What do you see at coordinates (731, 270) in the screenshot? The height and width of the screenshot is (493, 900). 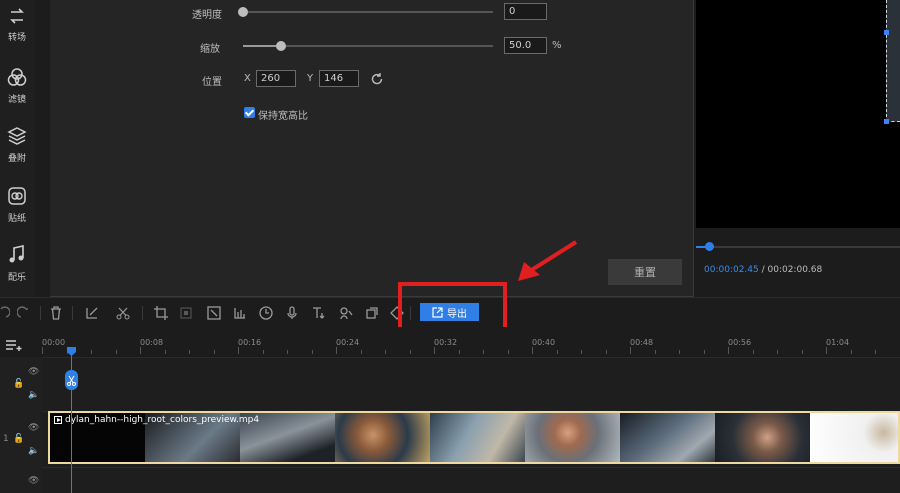 I see `current-time: 00:00:02.45` at bounding box center [731, 270].